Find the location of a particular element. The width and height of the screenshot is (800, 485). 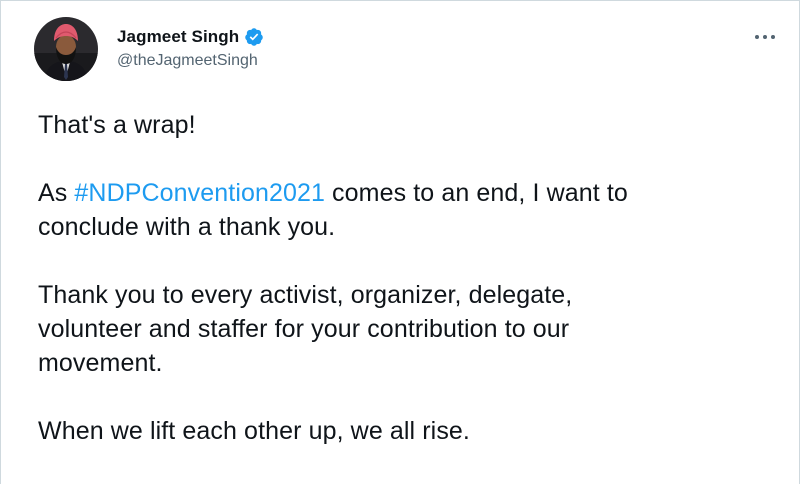

author-handle: @theJagmeetSingh is located at coordinates (190, 61).